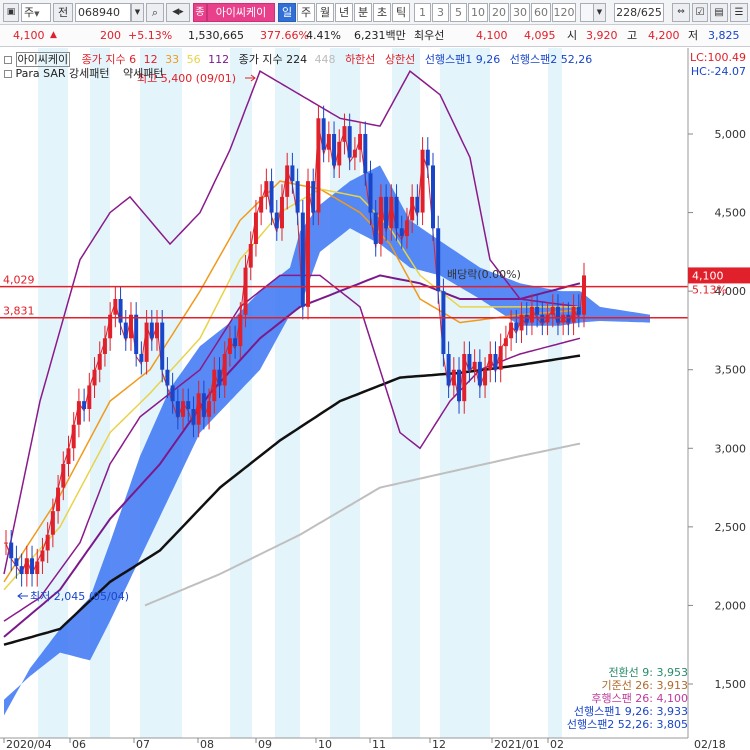 This screenshot has width=750, height=750. I want to click on stock-code-input: 068940, so click(103, 12).